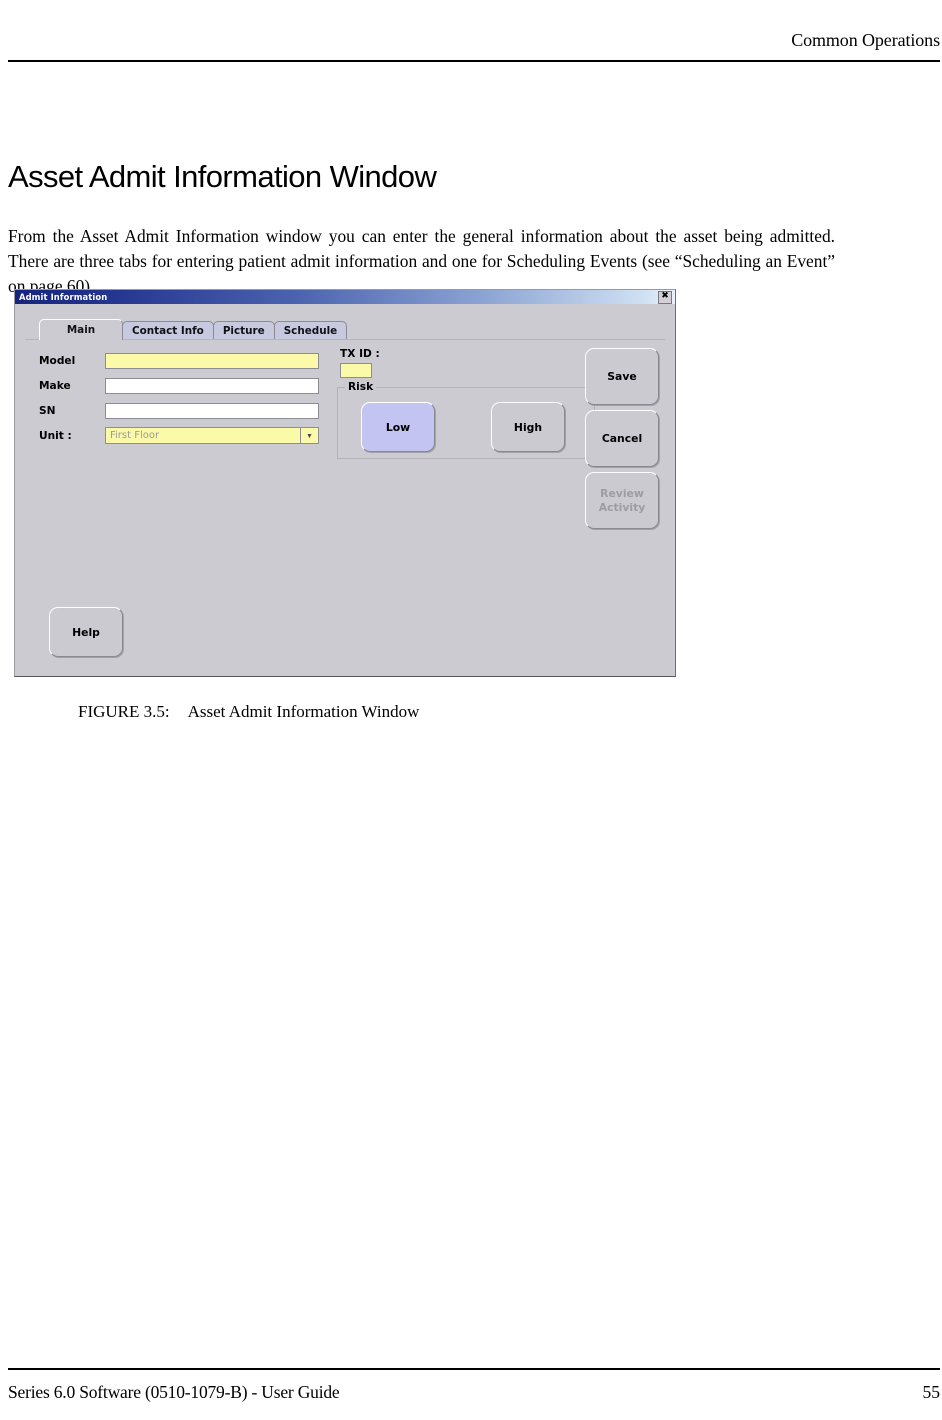 The image size is (942, 1420). What do you see at coordinates (865, 40) in the screenshot?
I see `running-header-text: Common Operations` at bounding box center [865, 40].